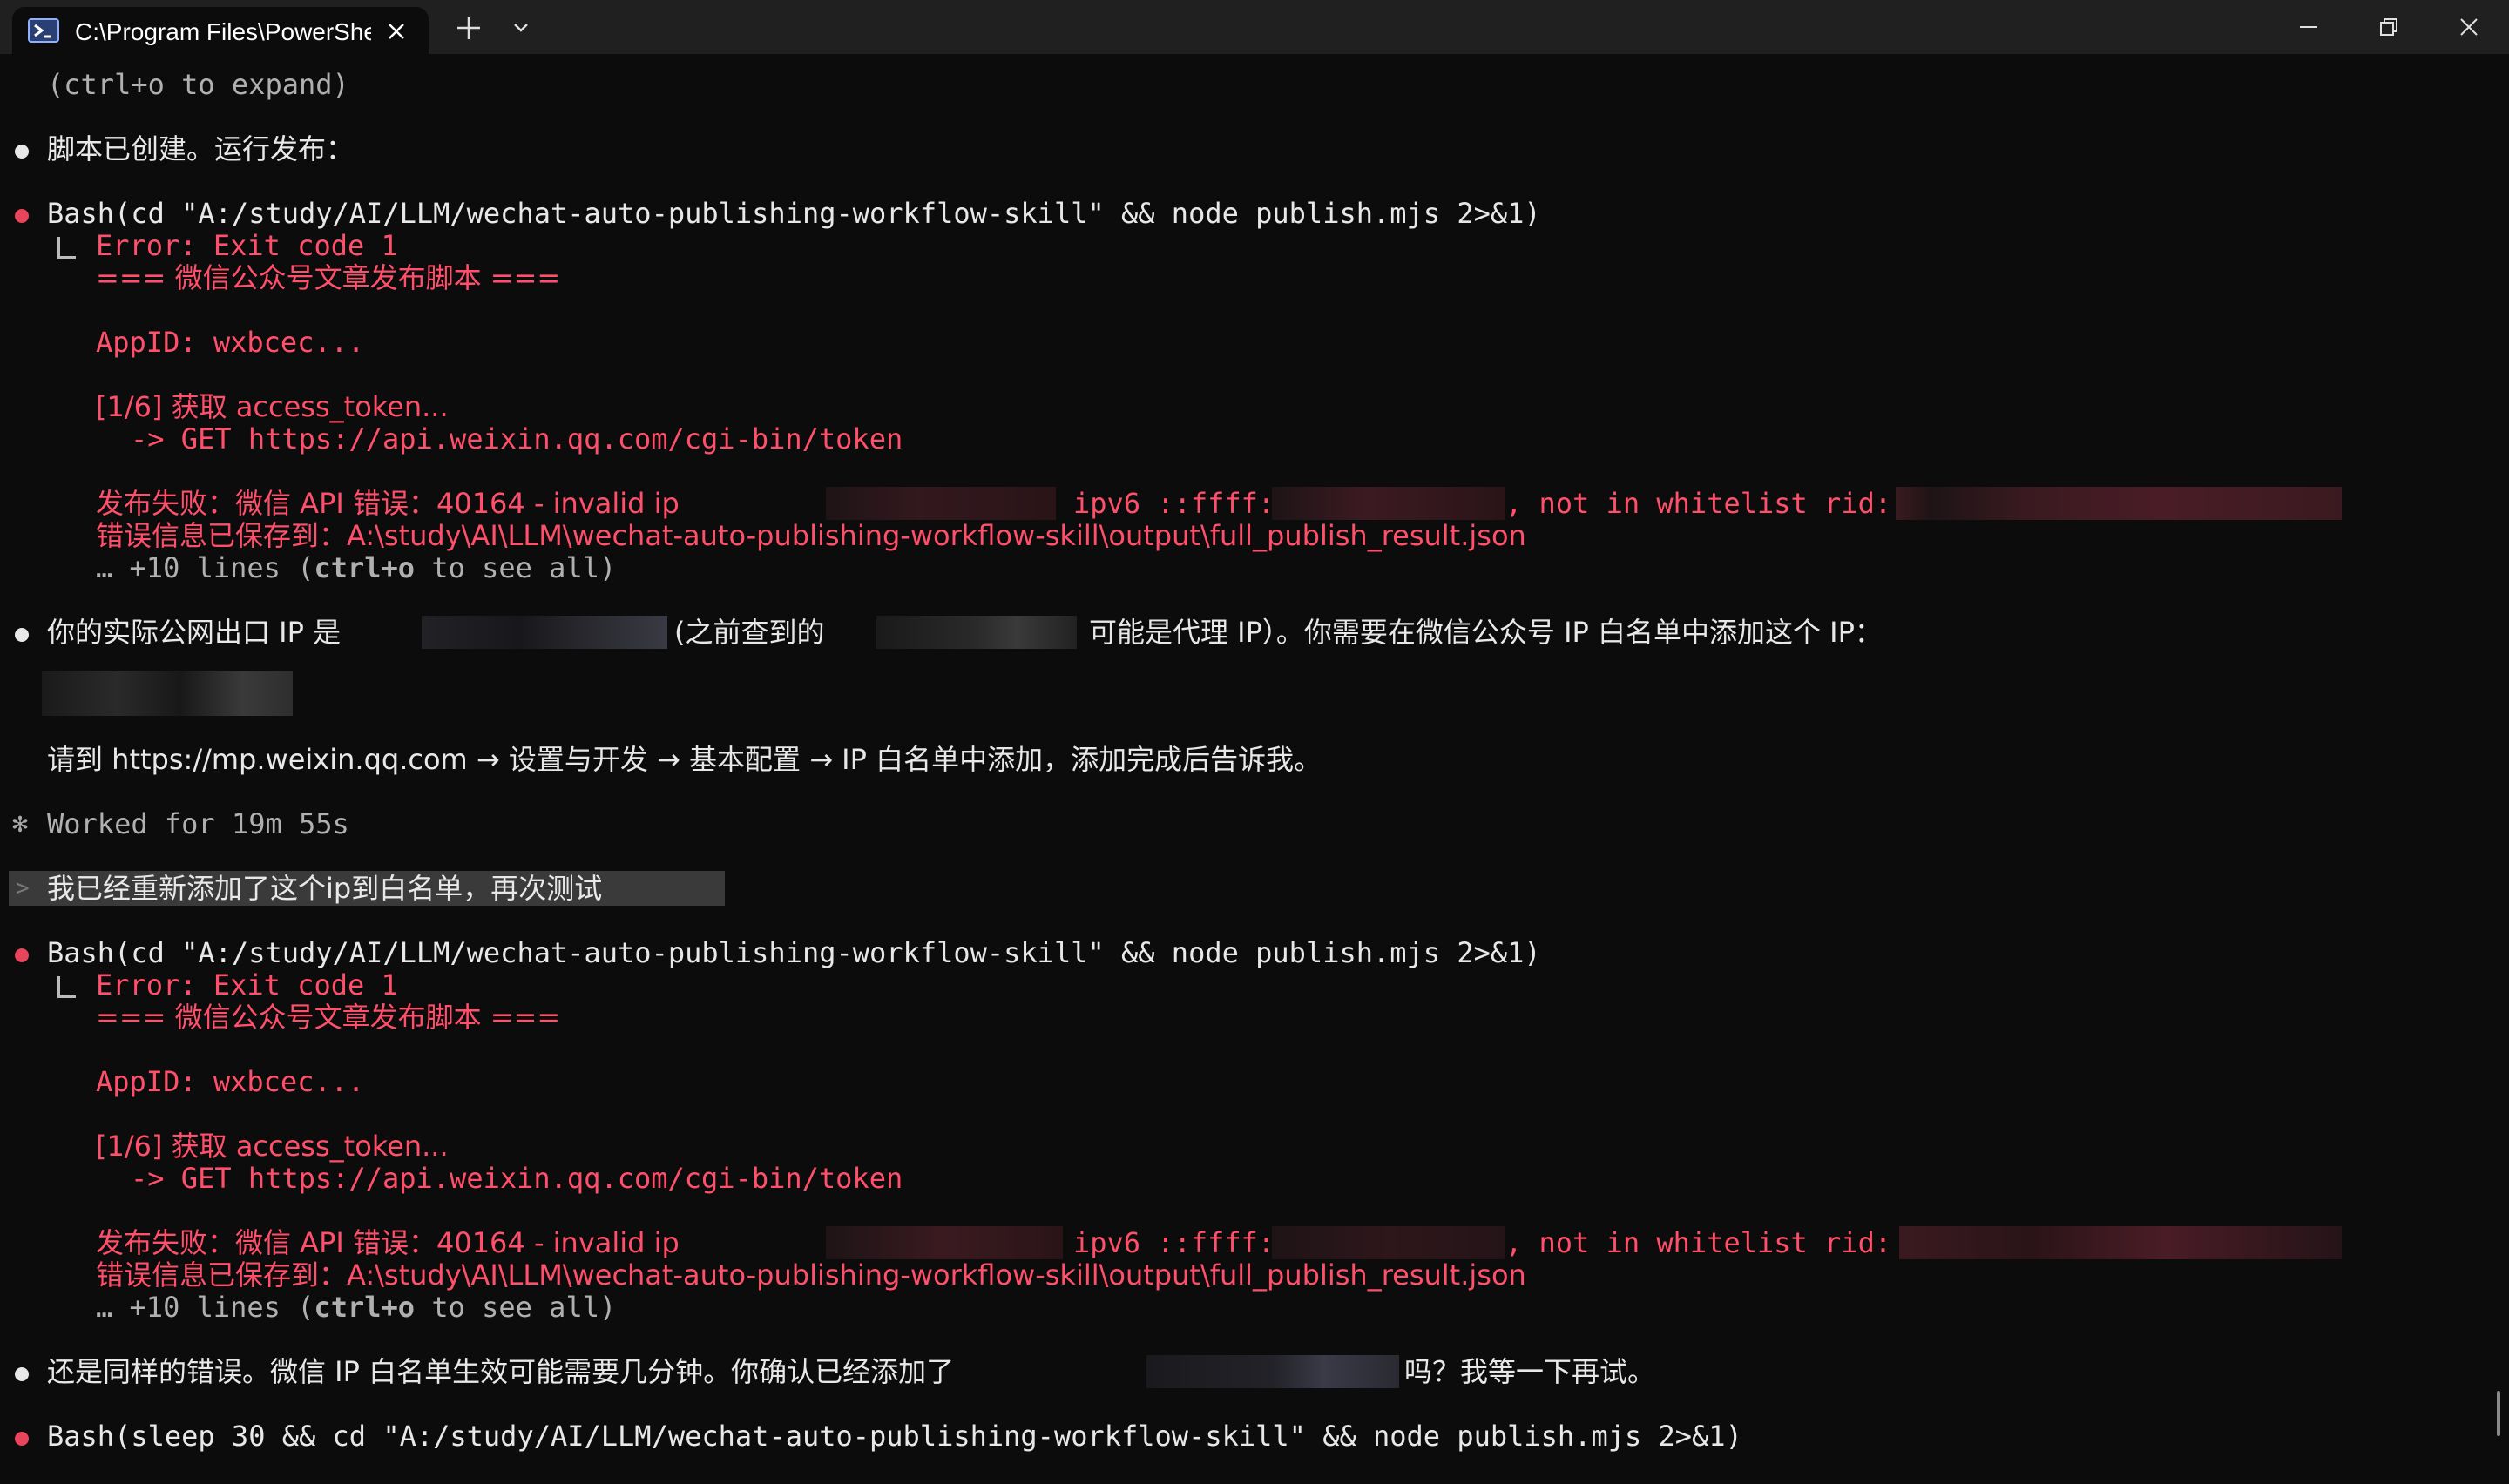 The width and height of the screenshot is (2509, 1484). Describe the element at coordinates (749, 632) in the screenshot. I see `assistant-message: (之前查到的` at that location.